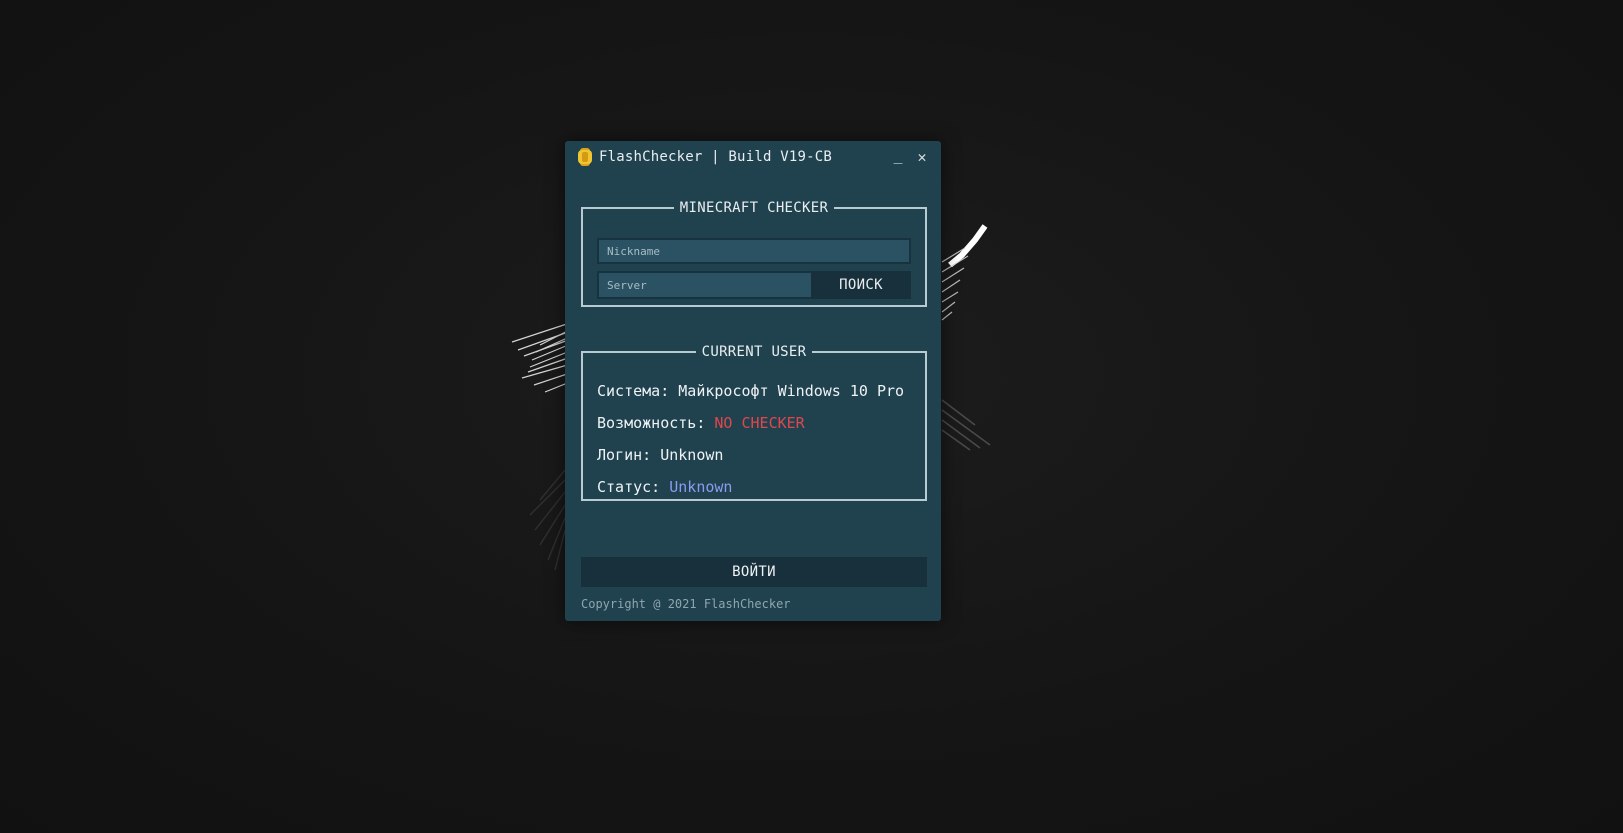 This screenshot has height=833, width=1623. Describe the element at coordinates (651, 423) in the screenshot. I see `ability-label: Возможность:` at that location.